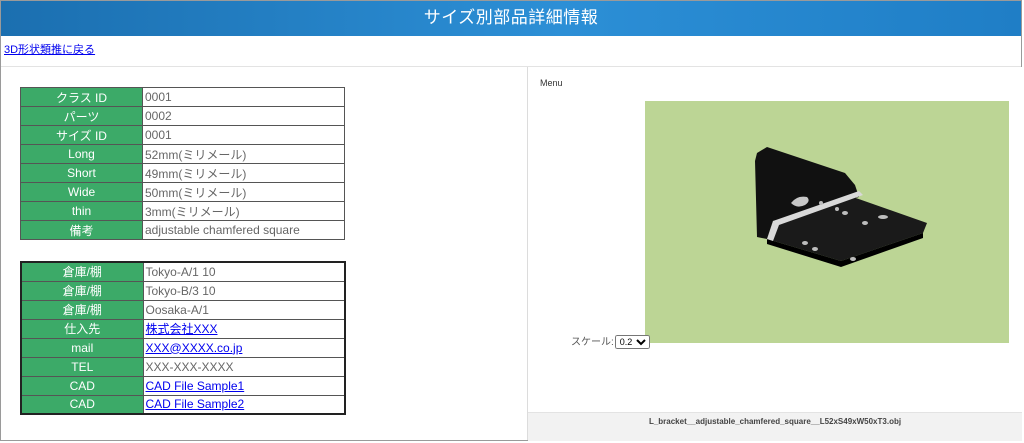  I want to click on table-row: Short 49mm(ミリメール), so click(182, 173).